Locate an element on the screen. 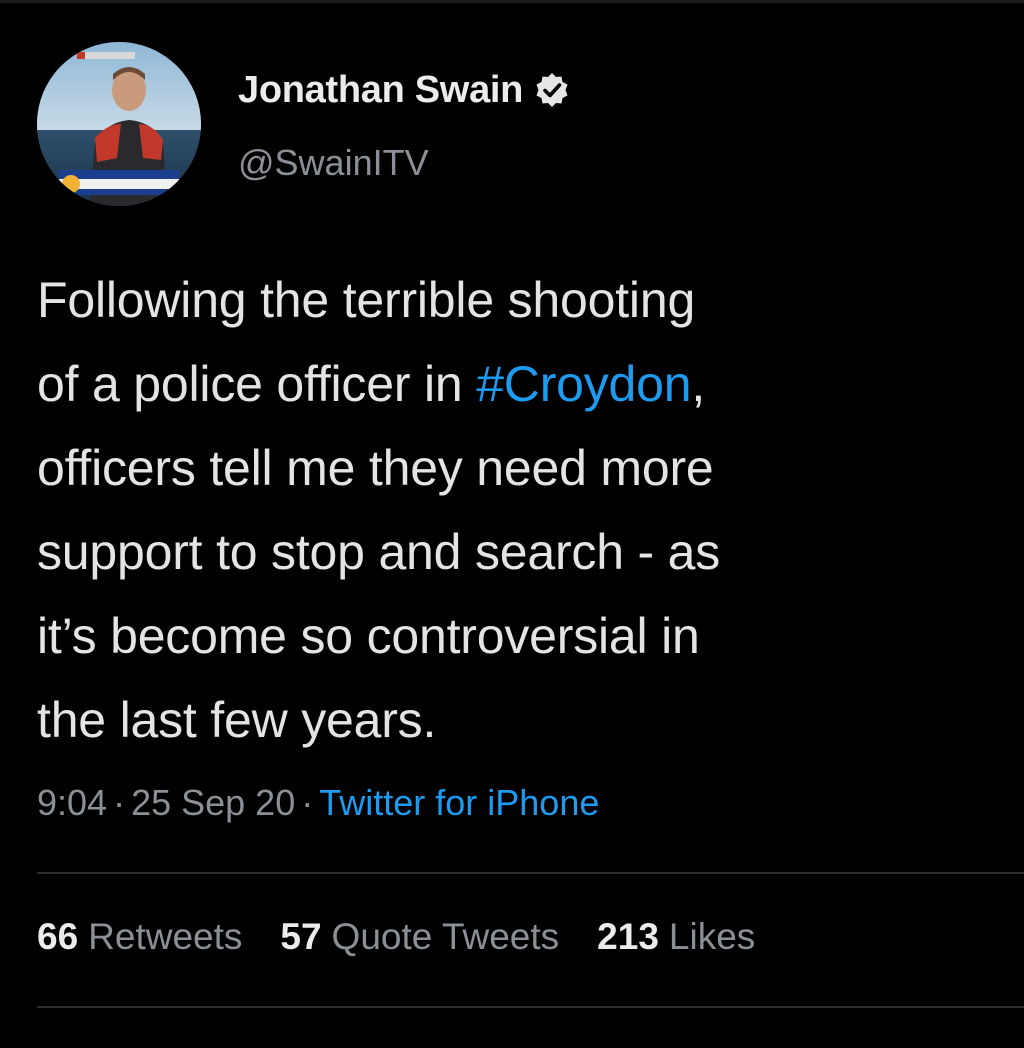  likes-label: Likes is located at coordinates (712, 936).